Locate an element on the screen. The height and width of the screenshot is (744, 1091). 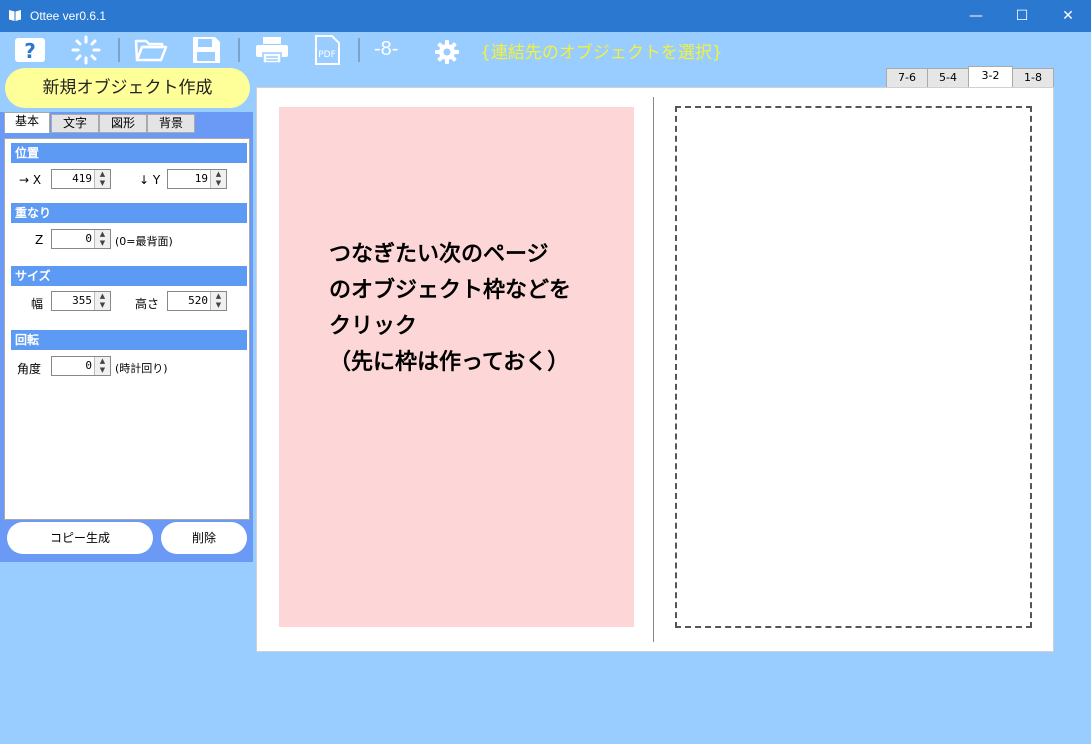
height-stepper: 520 ▲ ▼ is located at coordinates (197, 301).